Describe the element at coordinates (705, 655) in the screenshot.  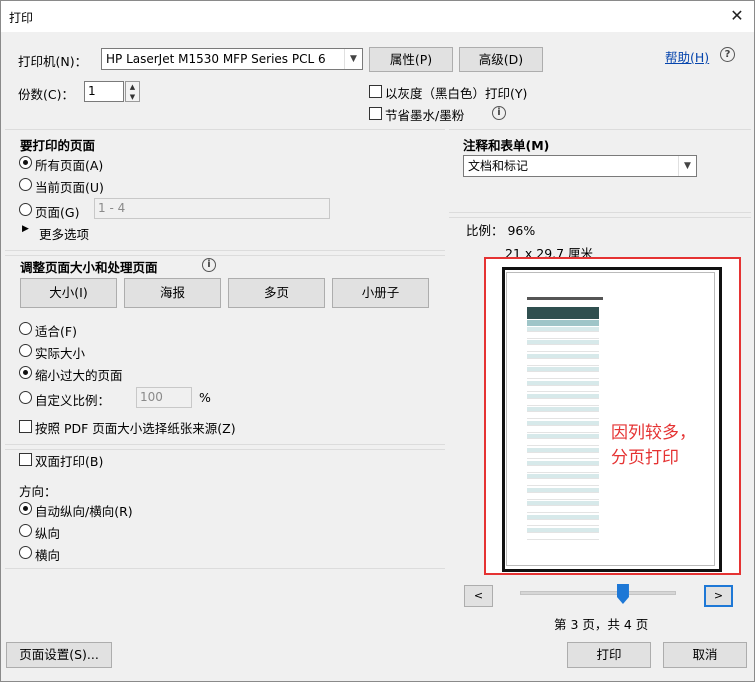
I see `cancel-button: 取消` at that location.